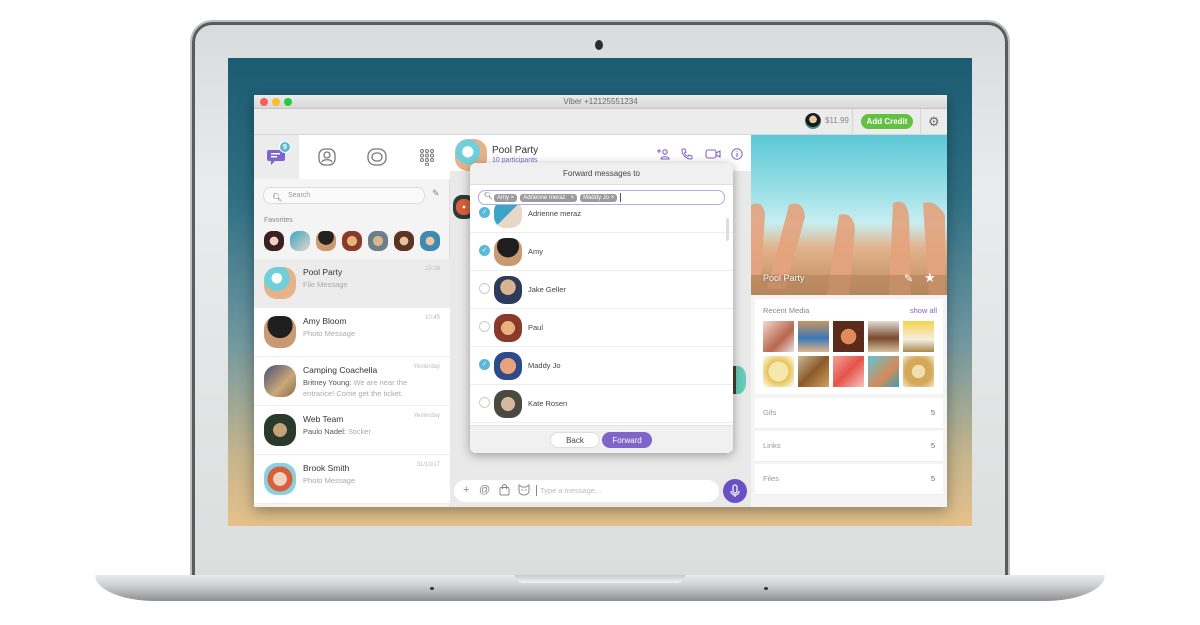 The height and width of the screenshot is (625, 1200). What do you see at coordinates (436, 193) in the screenshot?
I see `compose-icon: ✎` at bounding box center [436, 193].